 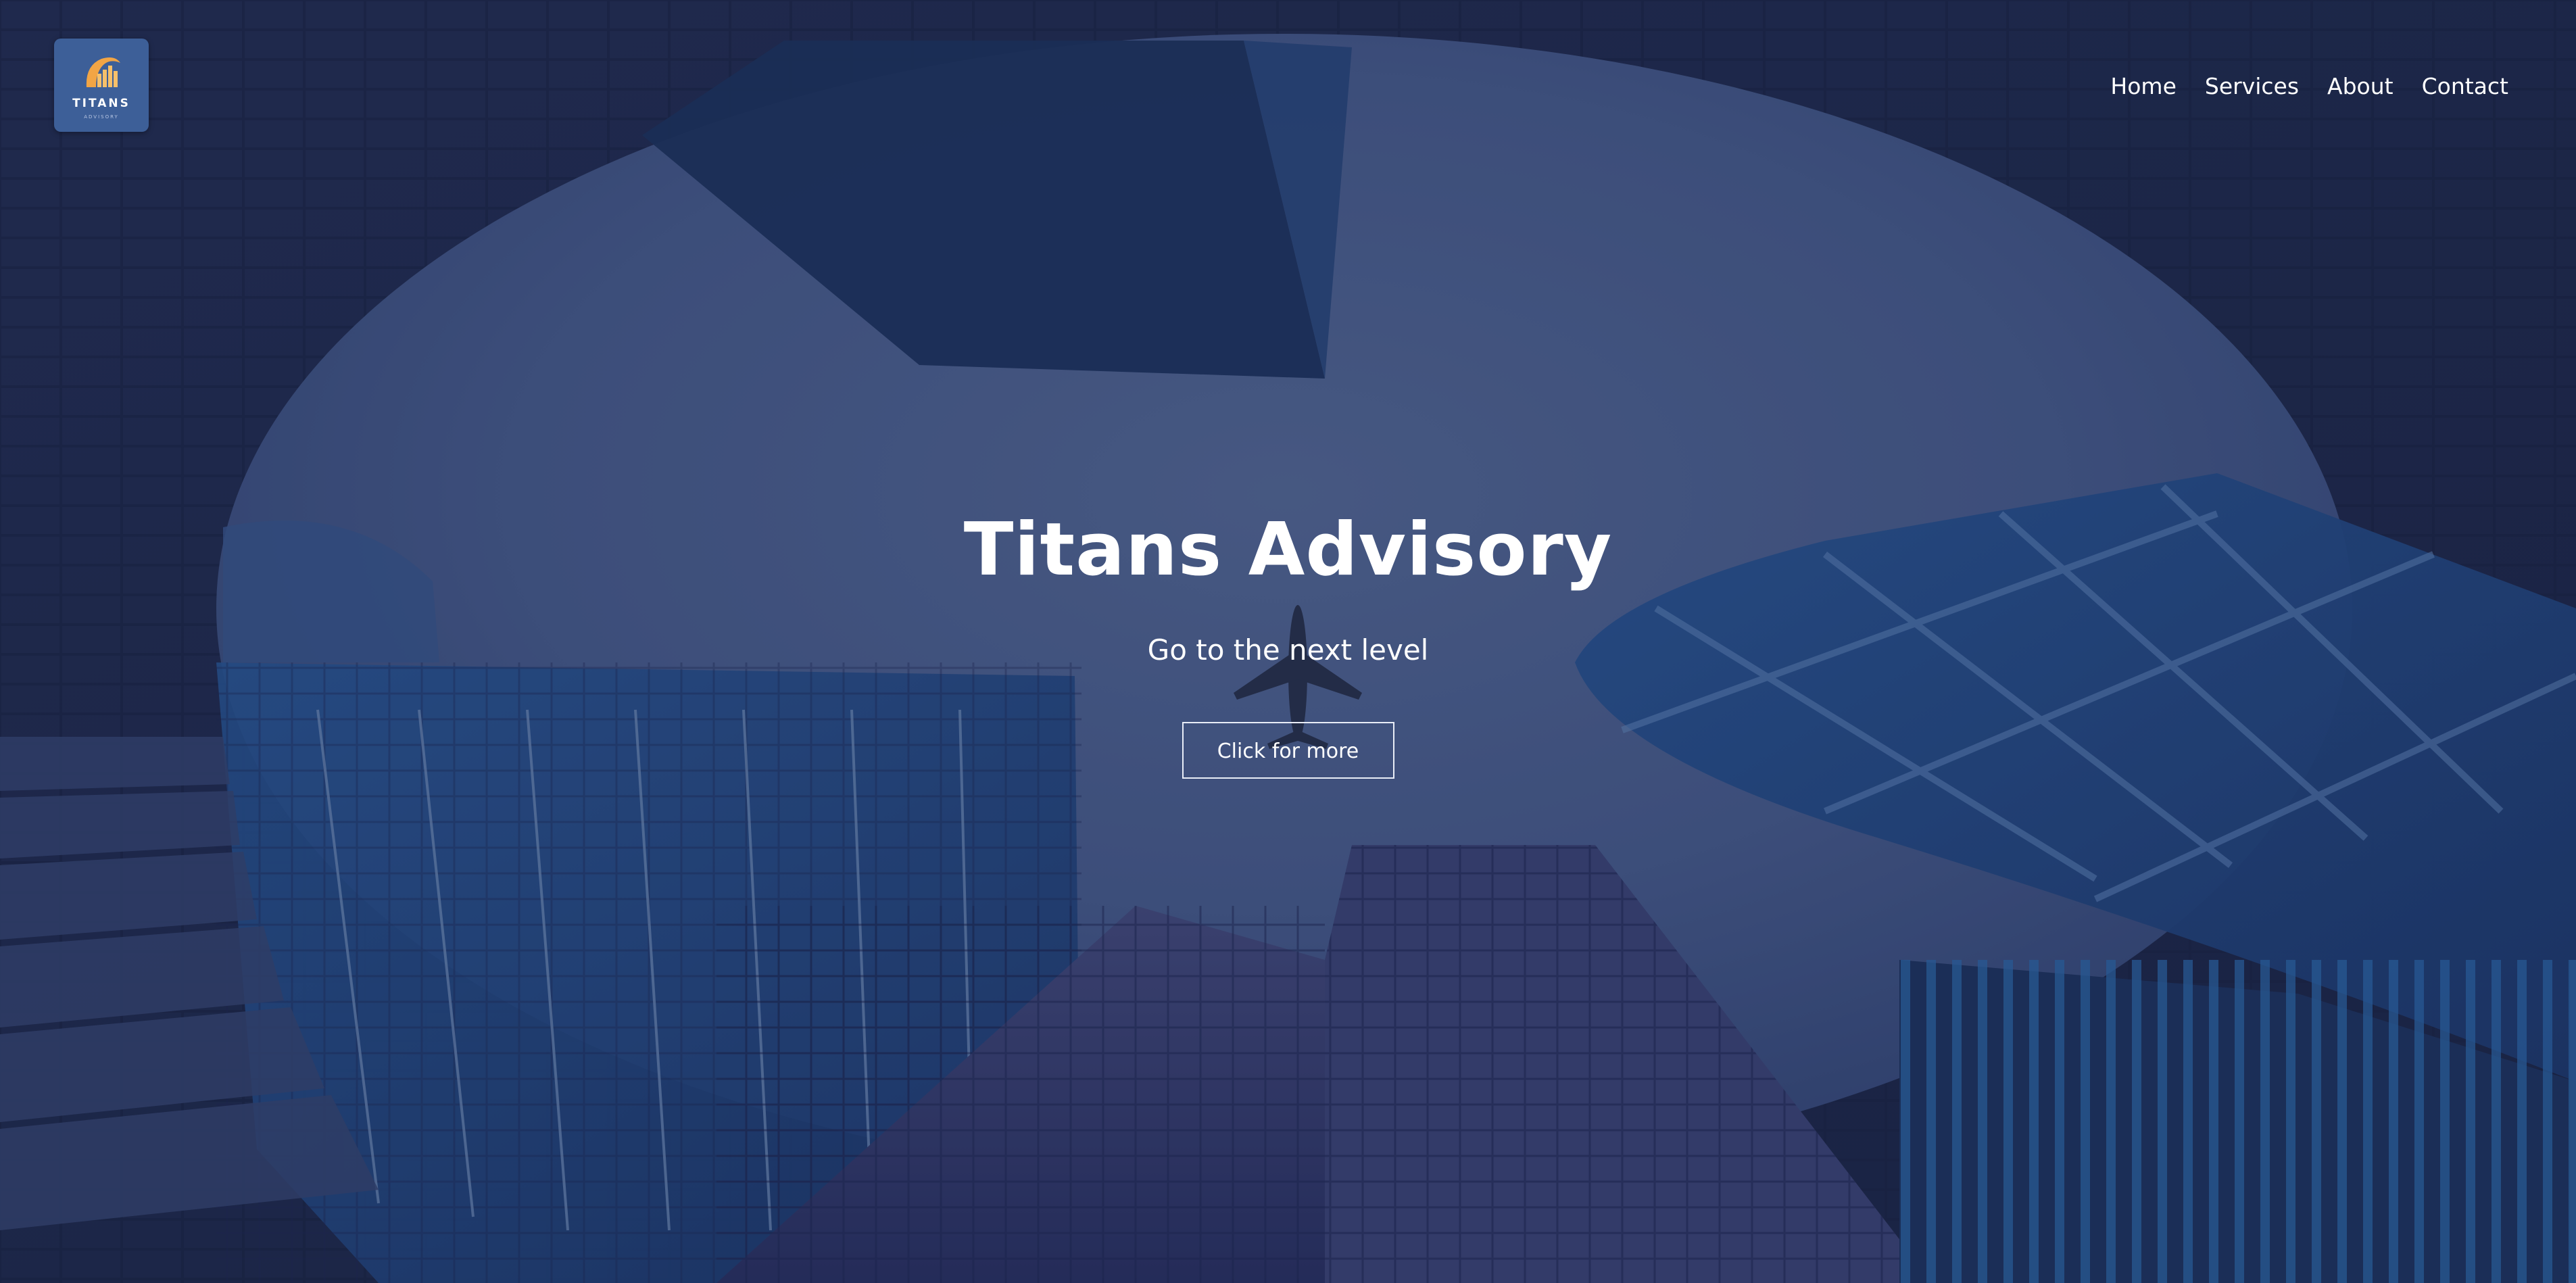 I want to click on logo-text: TITANS, so click(x=101, y=103).